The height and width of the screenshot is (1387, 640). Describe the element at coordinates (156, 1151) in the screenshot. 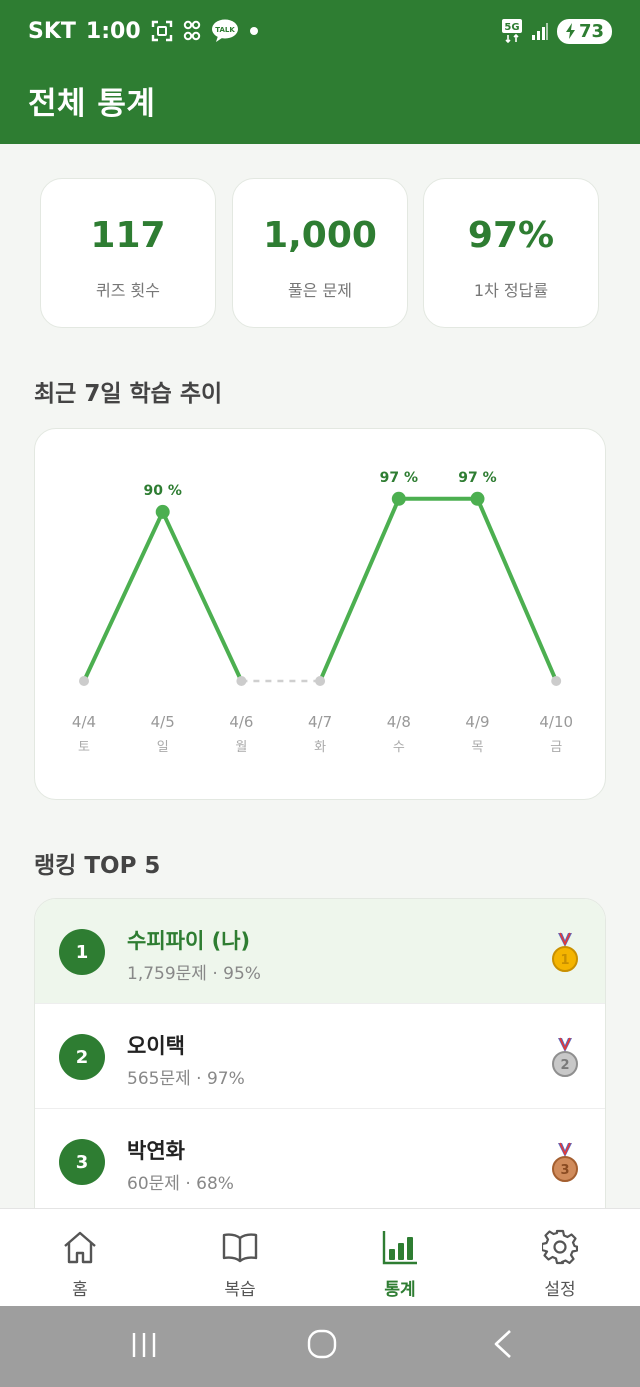

I see `rank-name: 박연화` at that location.